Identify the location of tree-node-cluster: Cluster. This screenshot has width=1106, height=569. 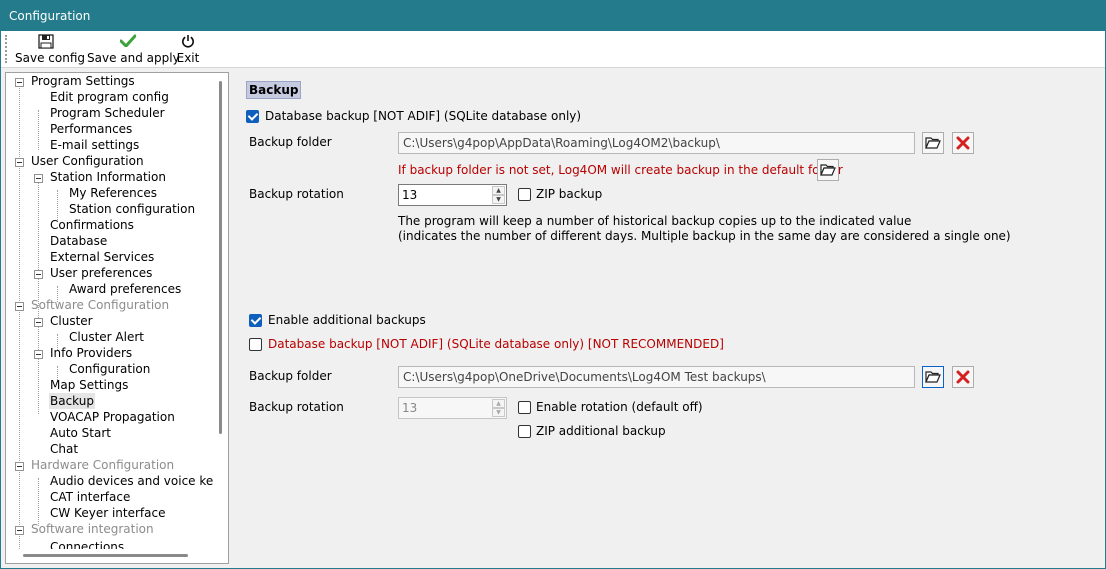
(71, 321).